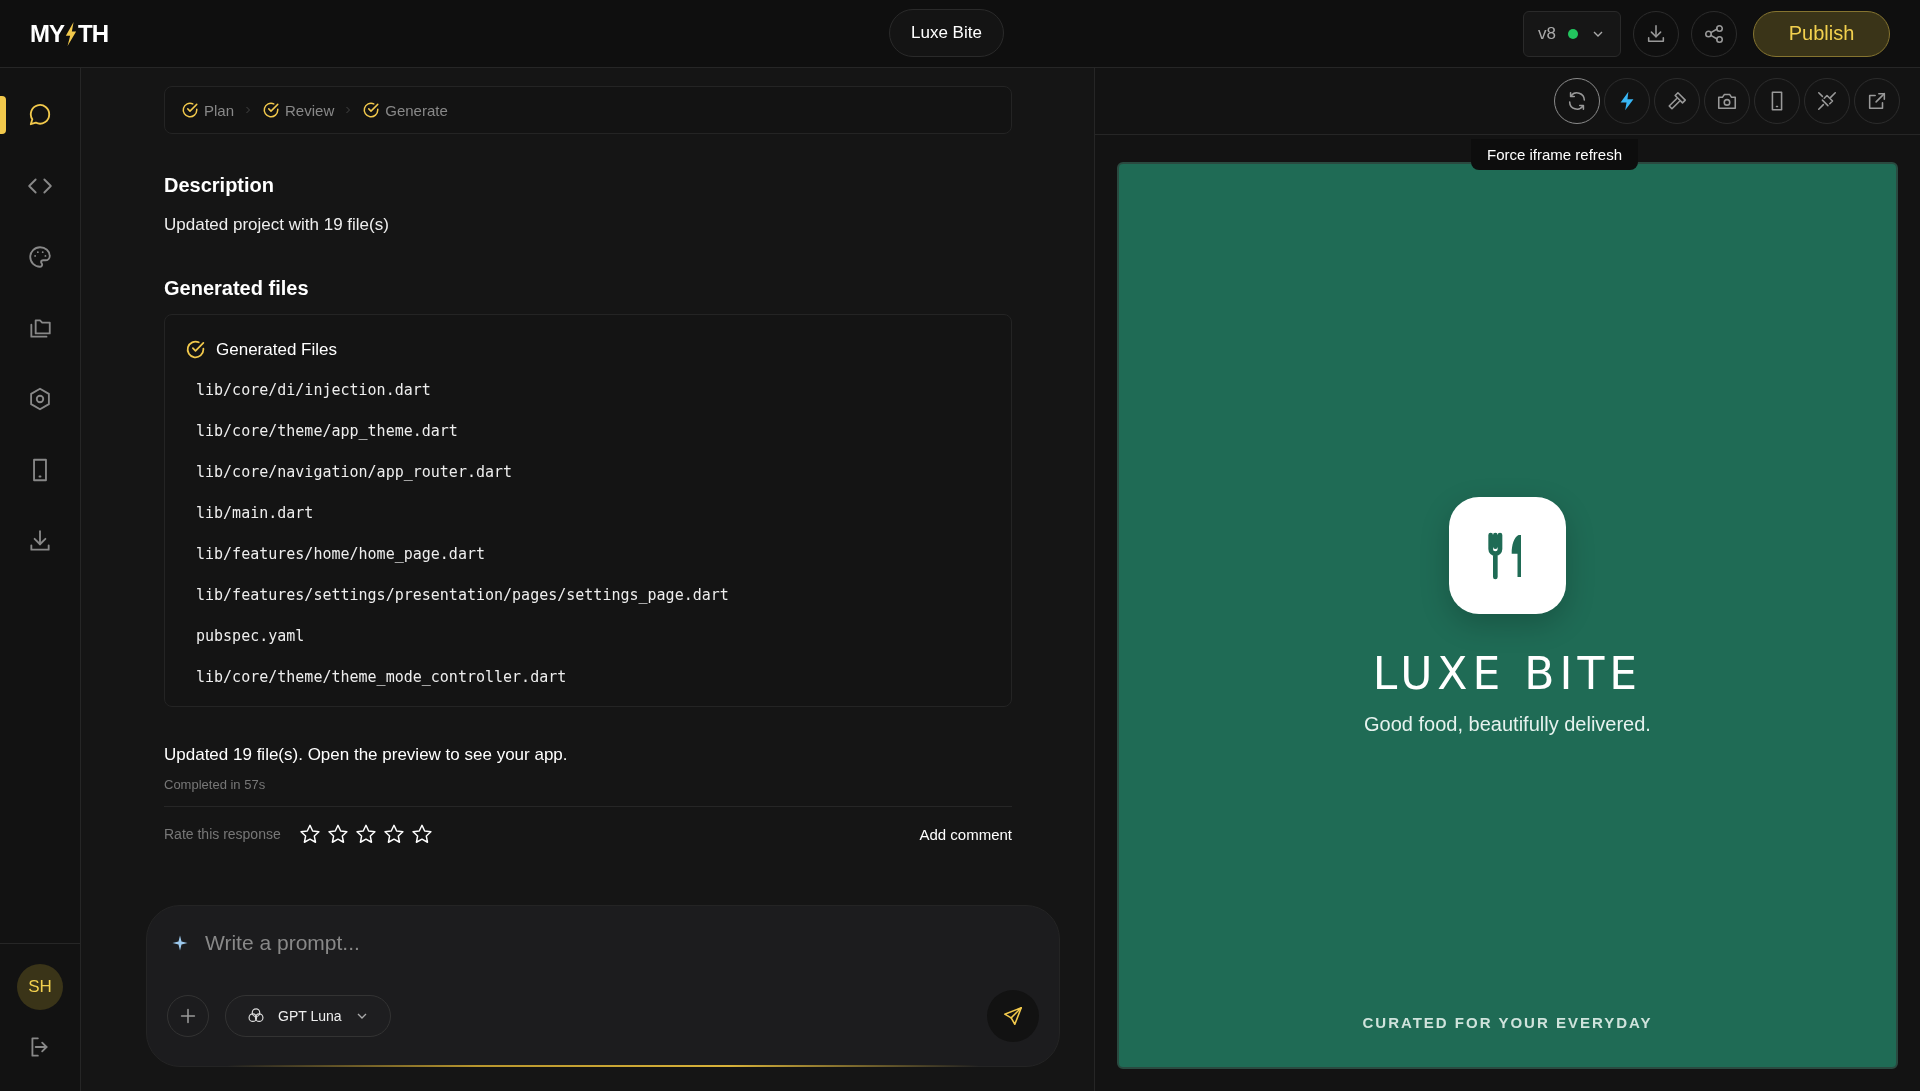 This screenshot has height=1091, width=1920. I want to click on palette-icon, so click(40, 256).